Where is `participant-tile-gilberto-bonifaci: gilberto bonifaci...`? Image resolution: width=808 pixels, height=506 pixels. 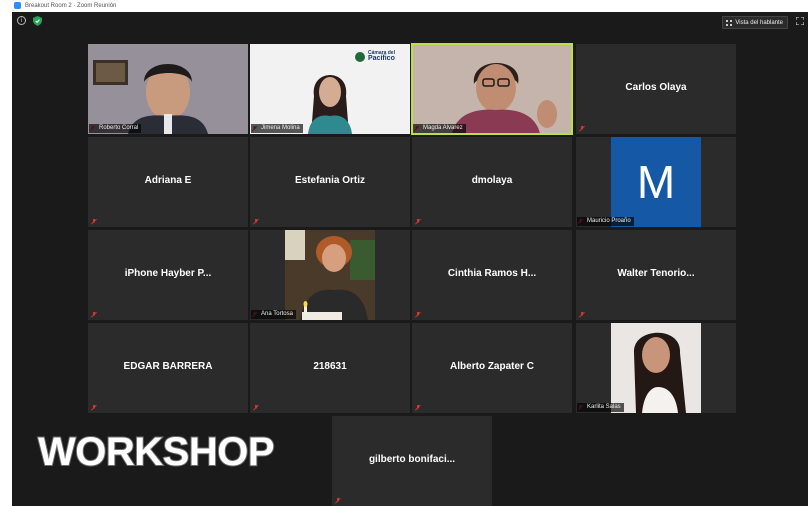
participant-tile-gilberto-bonifaci: gilberto bonifaci... is located at coordinates (412, 461).